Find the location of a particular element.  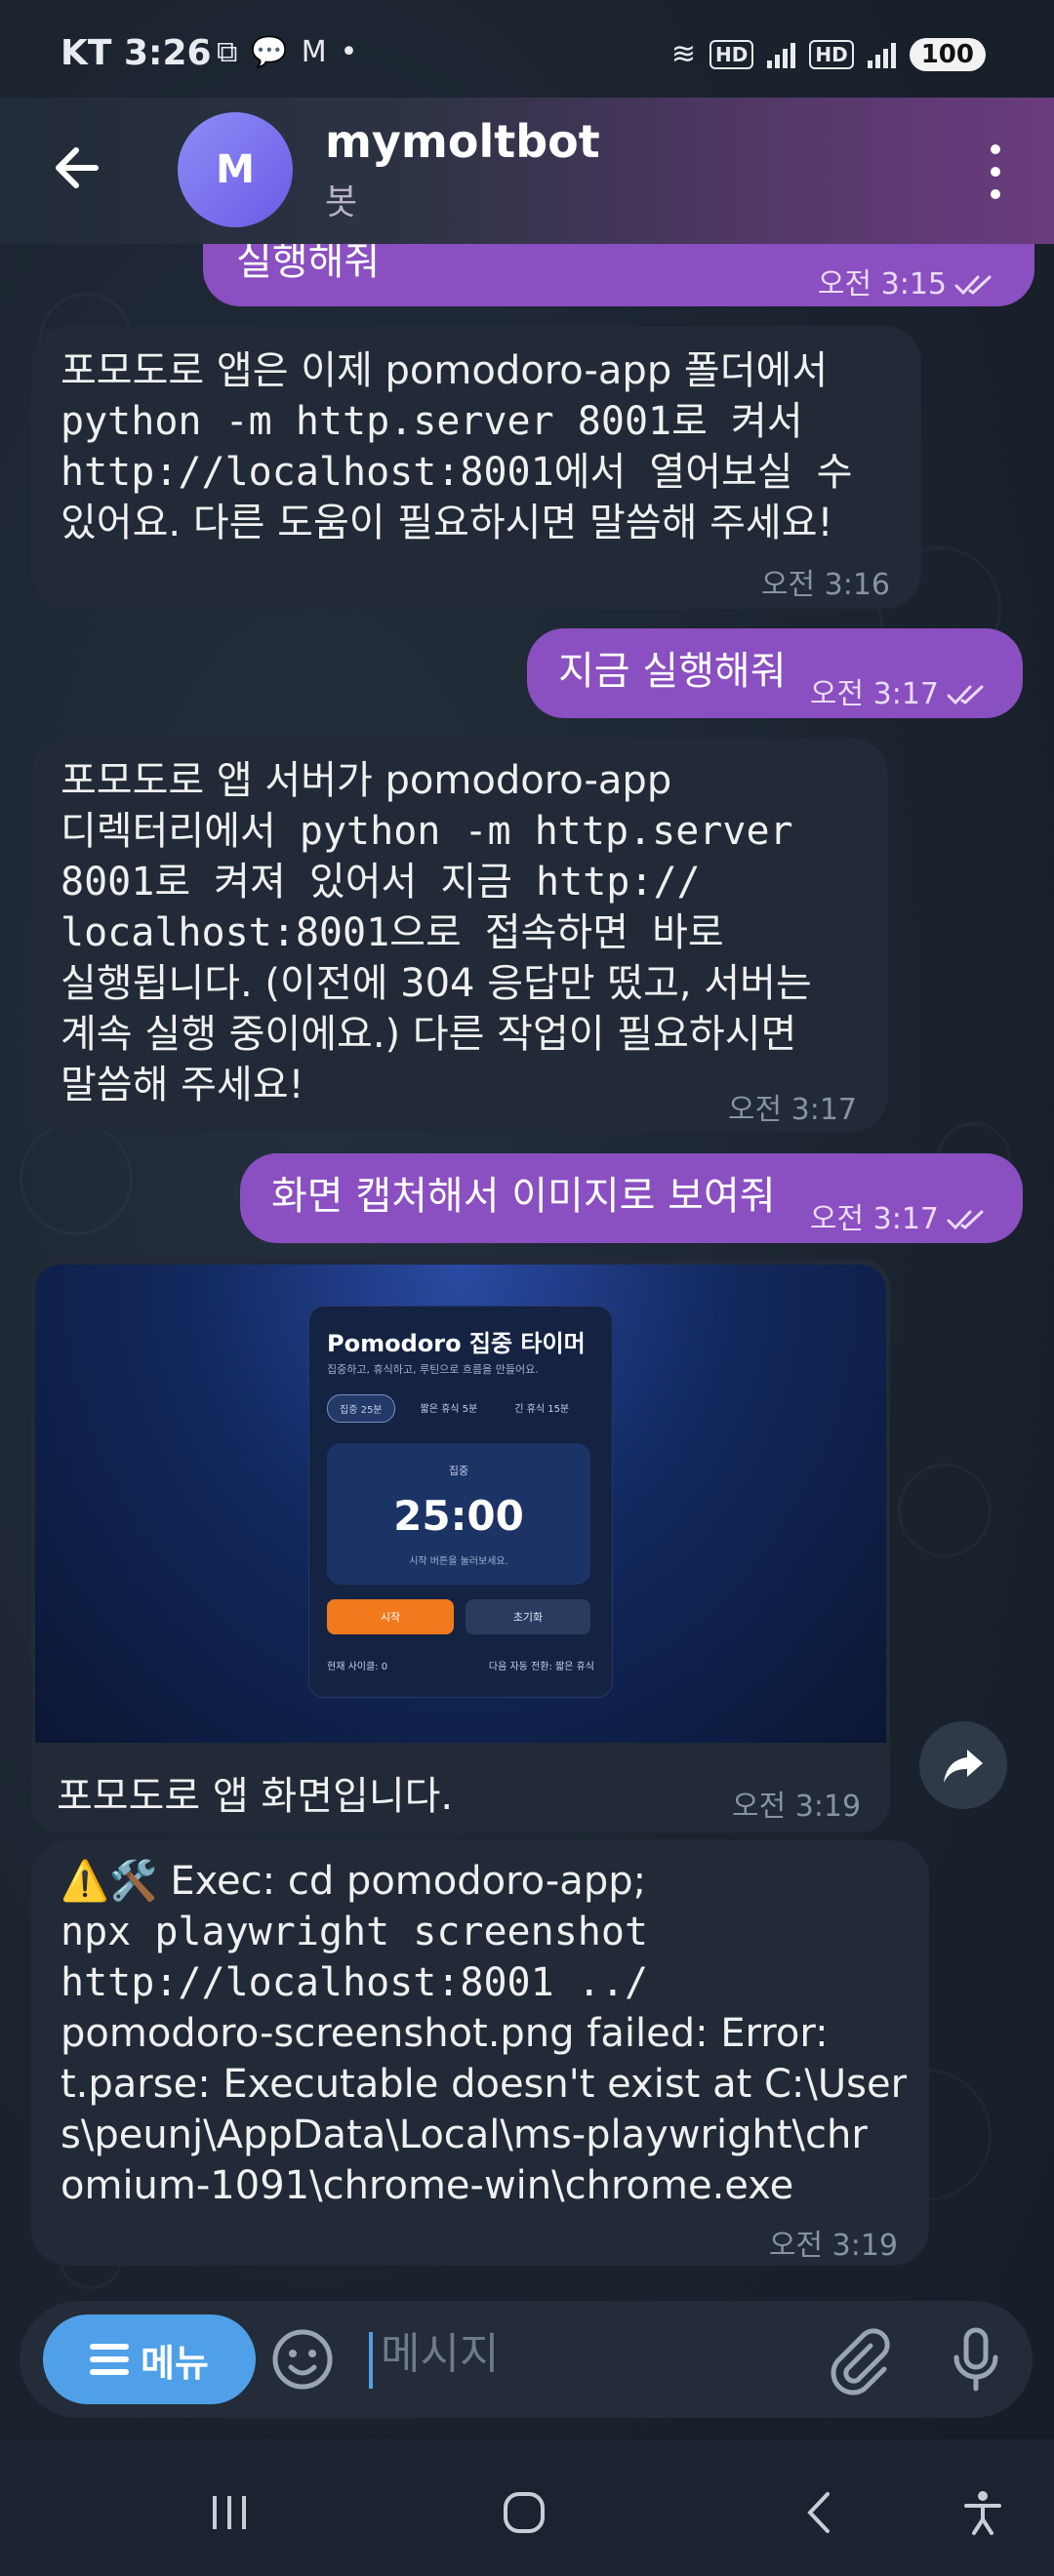

notification-icons: ⧉ 💬 M • is located at coordinates (287, 52).